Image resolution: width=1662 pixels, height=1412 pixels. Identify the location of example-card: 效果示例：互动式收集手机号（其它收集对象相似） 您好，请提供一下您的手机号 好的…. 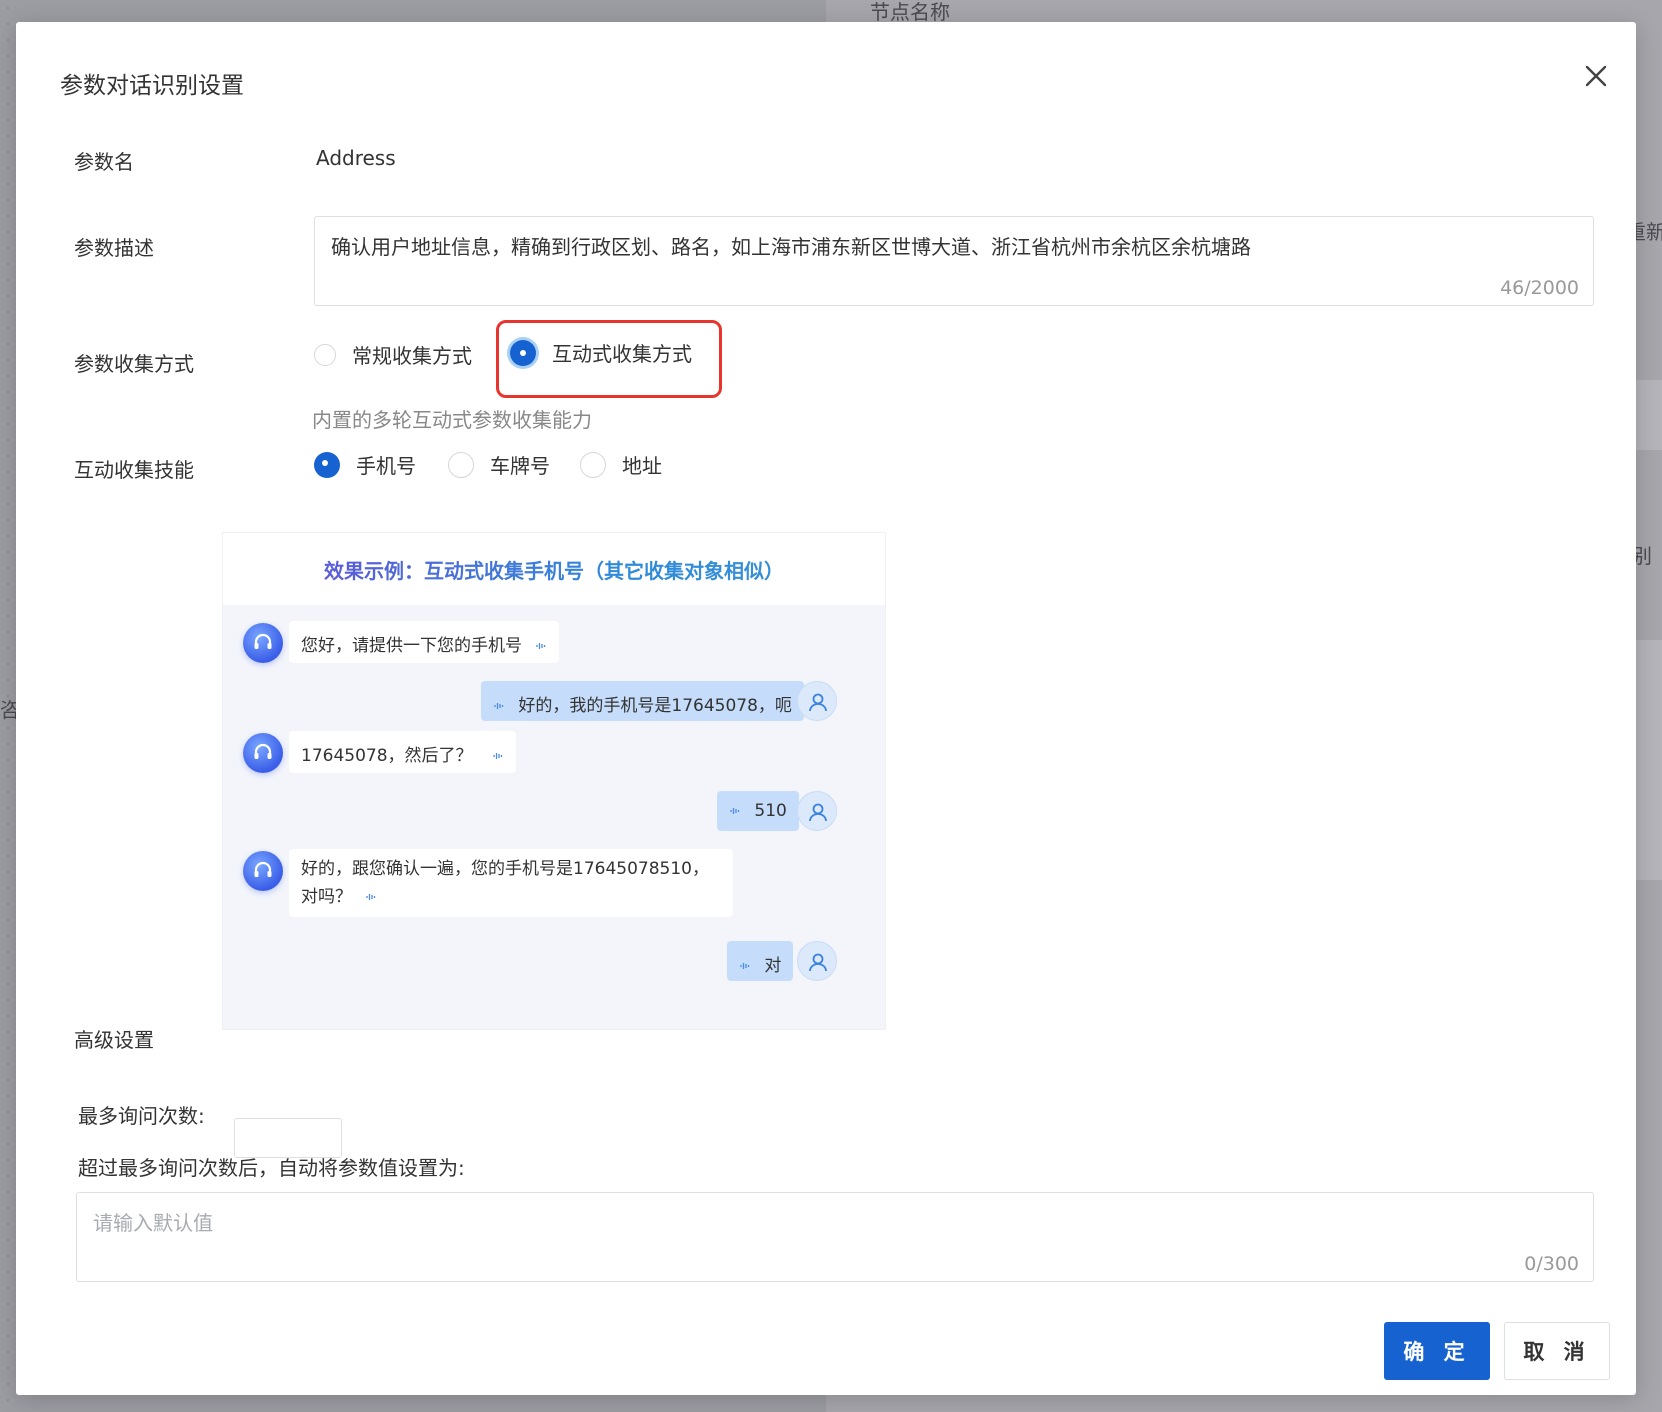
(554, 781).